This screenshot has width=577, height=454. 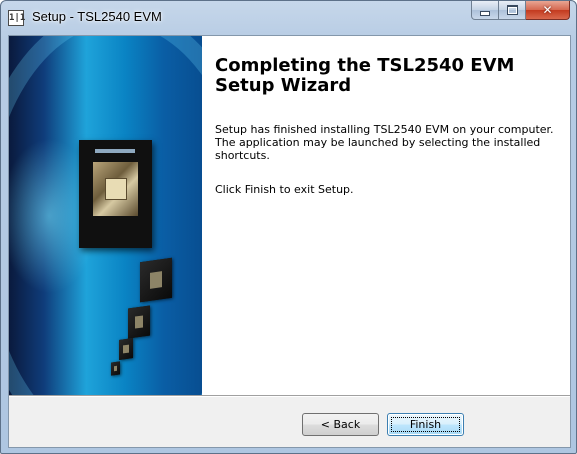 I want to click on title-bar: 1|1 Setup - TSL2540 EVM ✕, so click(x=288, y=18).